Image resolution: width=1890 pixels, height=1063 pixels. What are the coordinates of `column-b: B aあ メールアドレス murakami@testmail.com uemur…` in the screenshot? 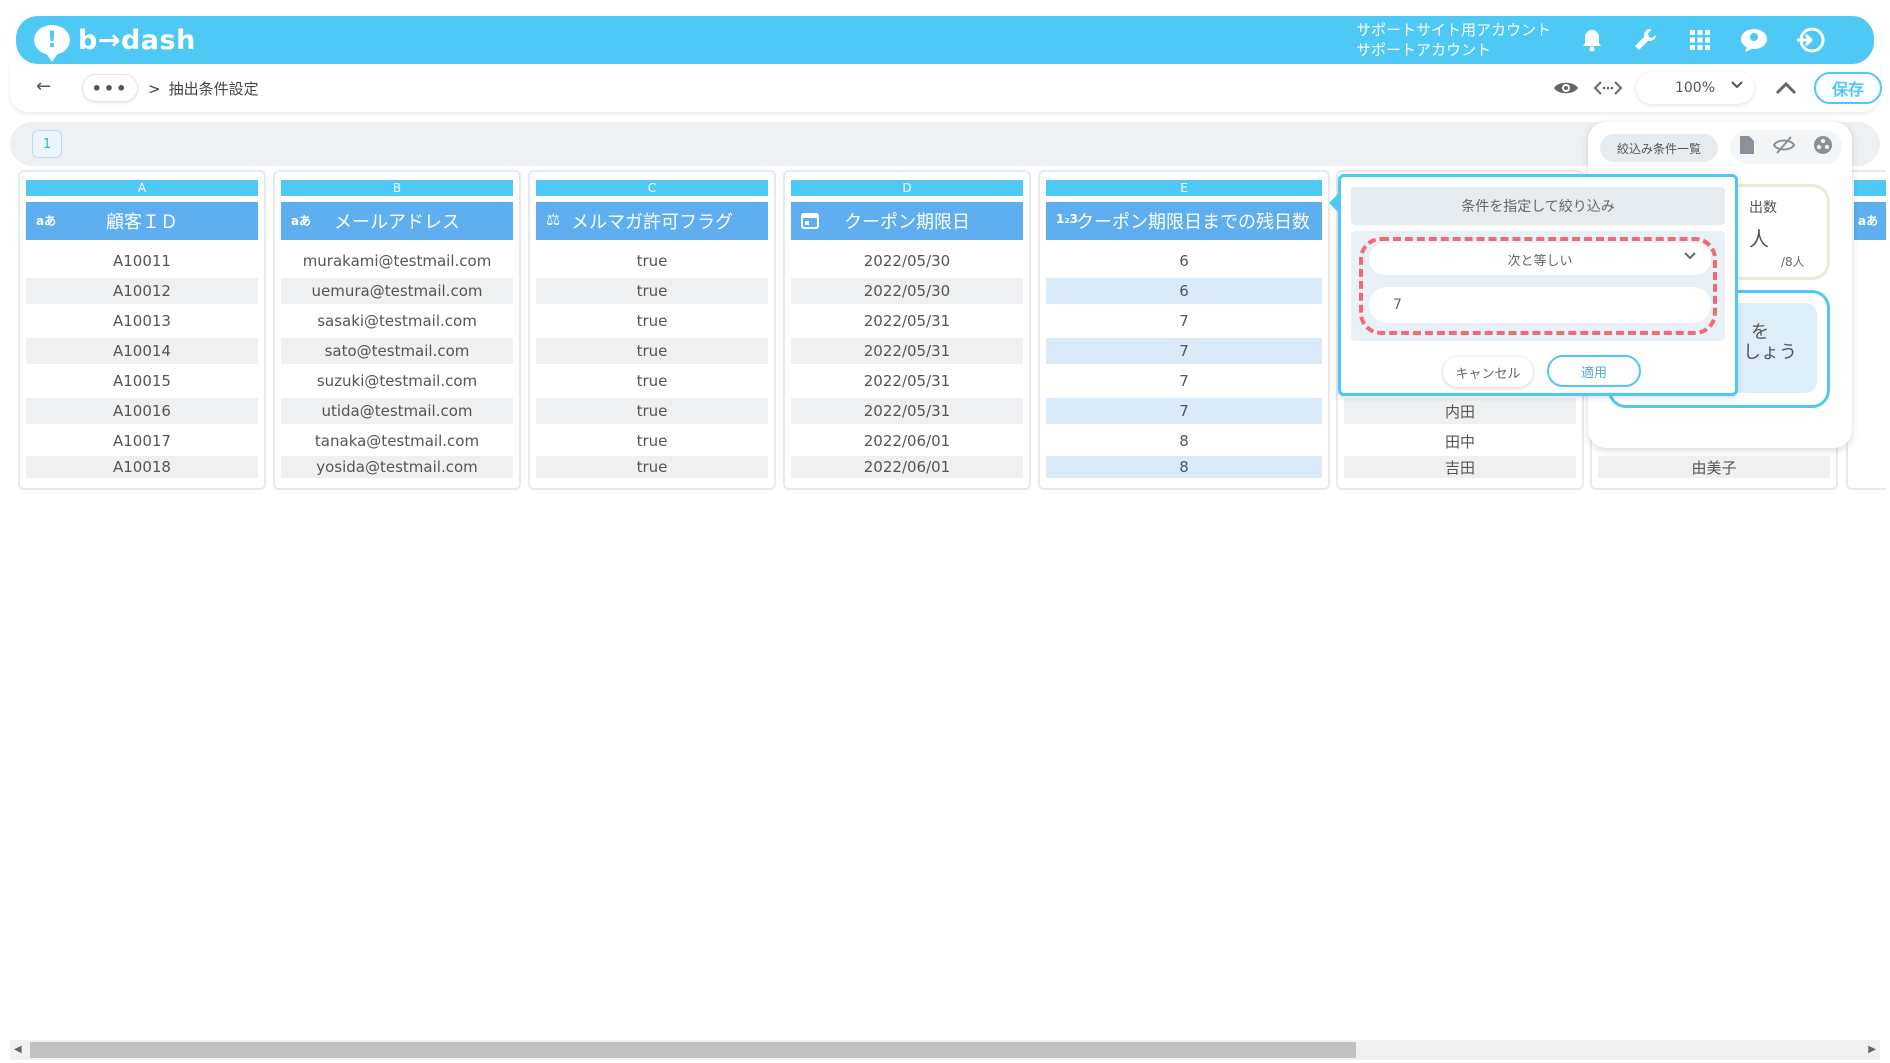 It's located at (397, 330).